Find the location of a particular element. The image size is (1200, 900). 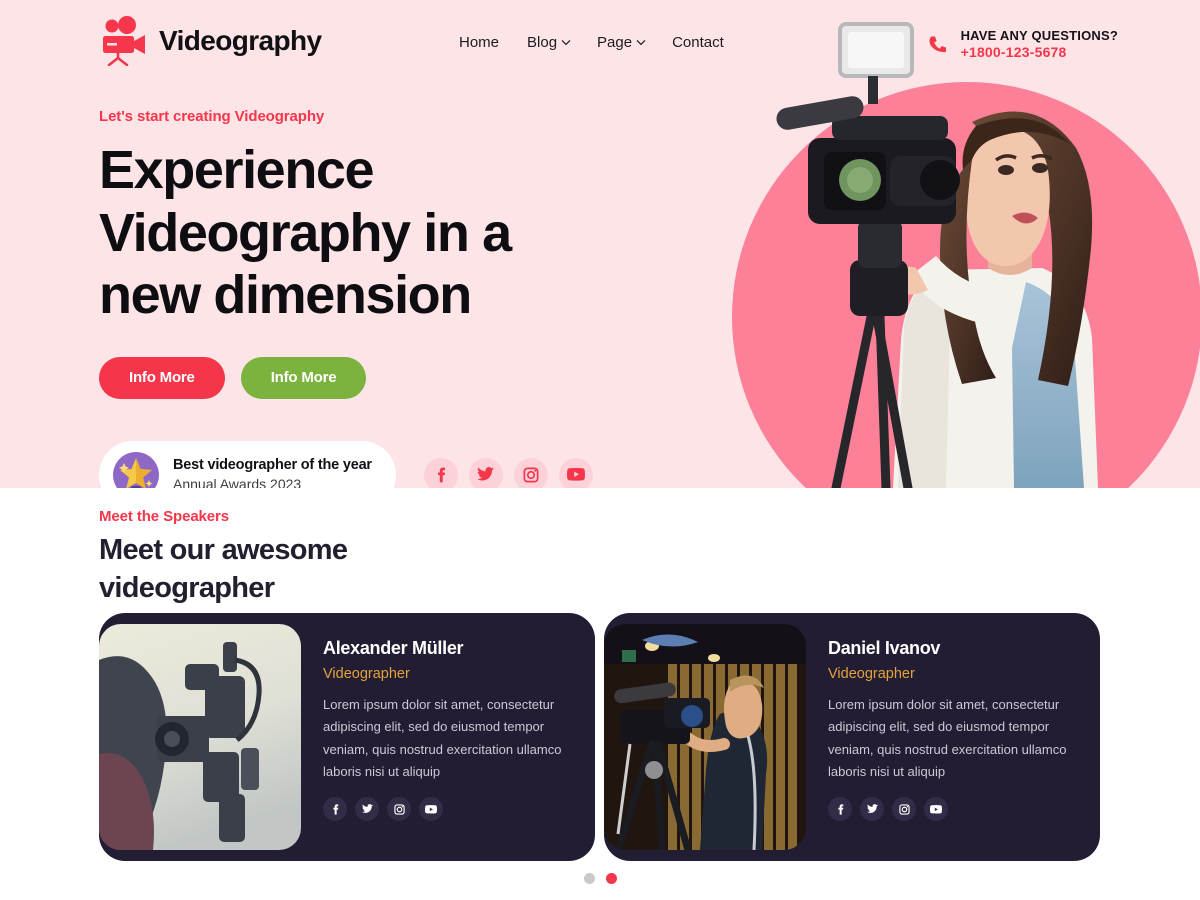

speaker-name: Daniel Ivanov is located at coordinates (884, 648).